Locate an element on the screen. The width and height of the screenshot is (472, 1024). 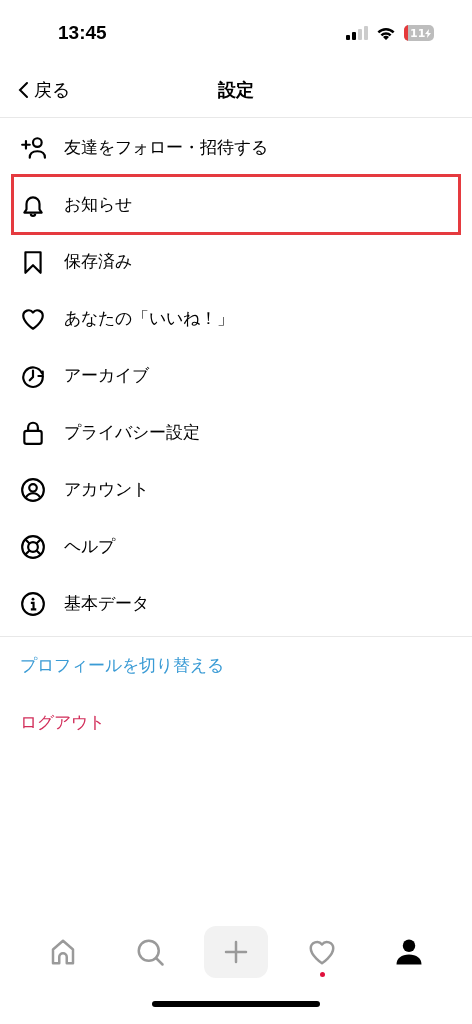
settings-item: ヘルプ is located at coordinates (236, 546).